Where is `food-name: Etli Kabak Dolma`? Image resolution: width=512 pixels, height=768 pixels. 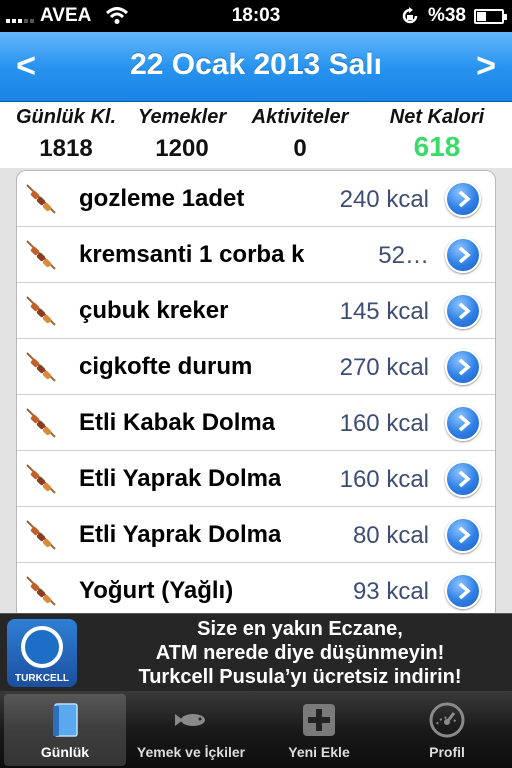
food-name: Etli Kabak Dolma is located at coordinates (177, 422).